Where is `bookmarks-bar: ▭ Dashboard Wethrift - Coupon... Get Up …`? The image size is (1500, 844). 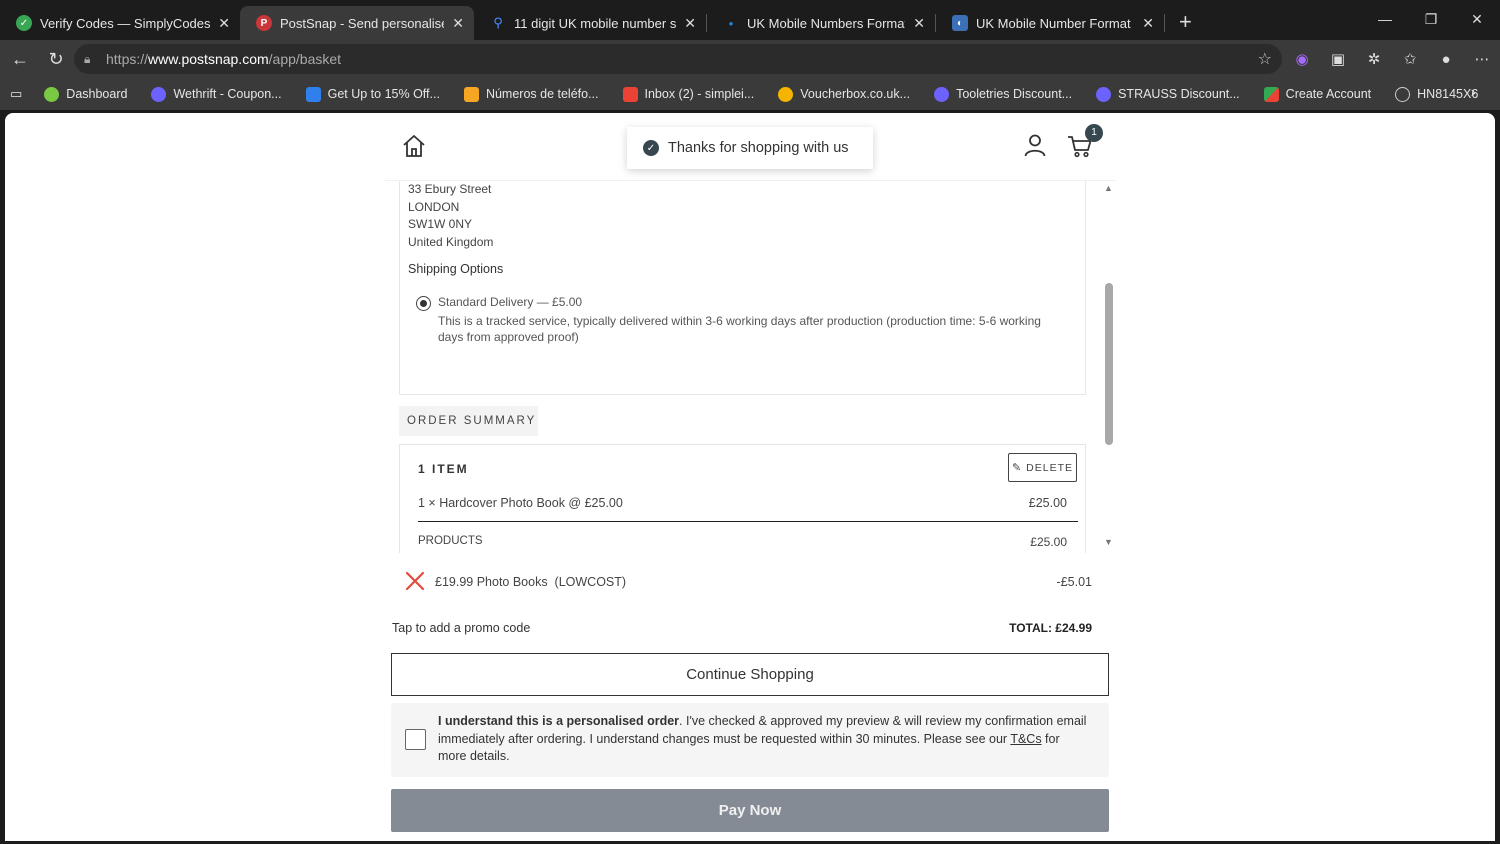
bookmarks-bar: ▭ Dashboard Wethrift - Coupon... Get Up … is located at coordinates (750, 94).